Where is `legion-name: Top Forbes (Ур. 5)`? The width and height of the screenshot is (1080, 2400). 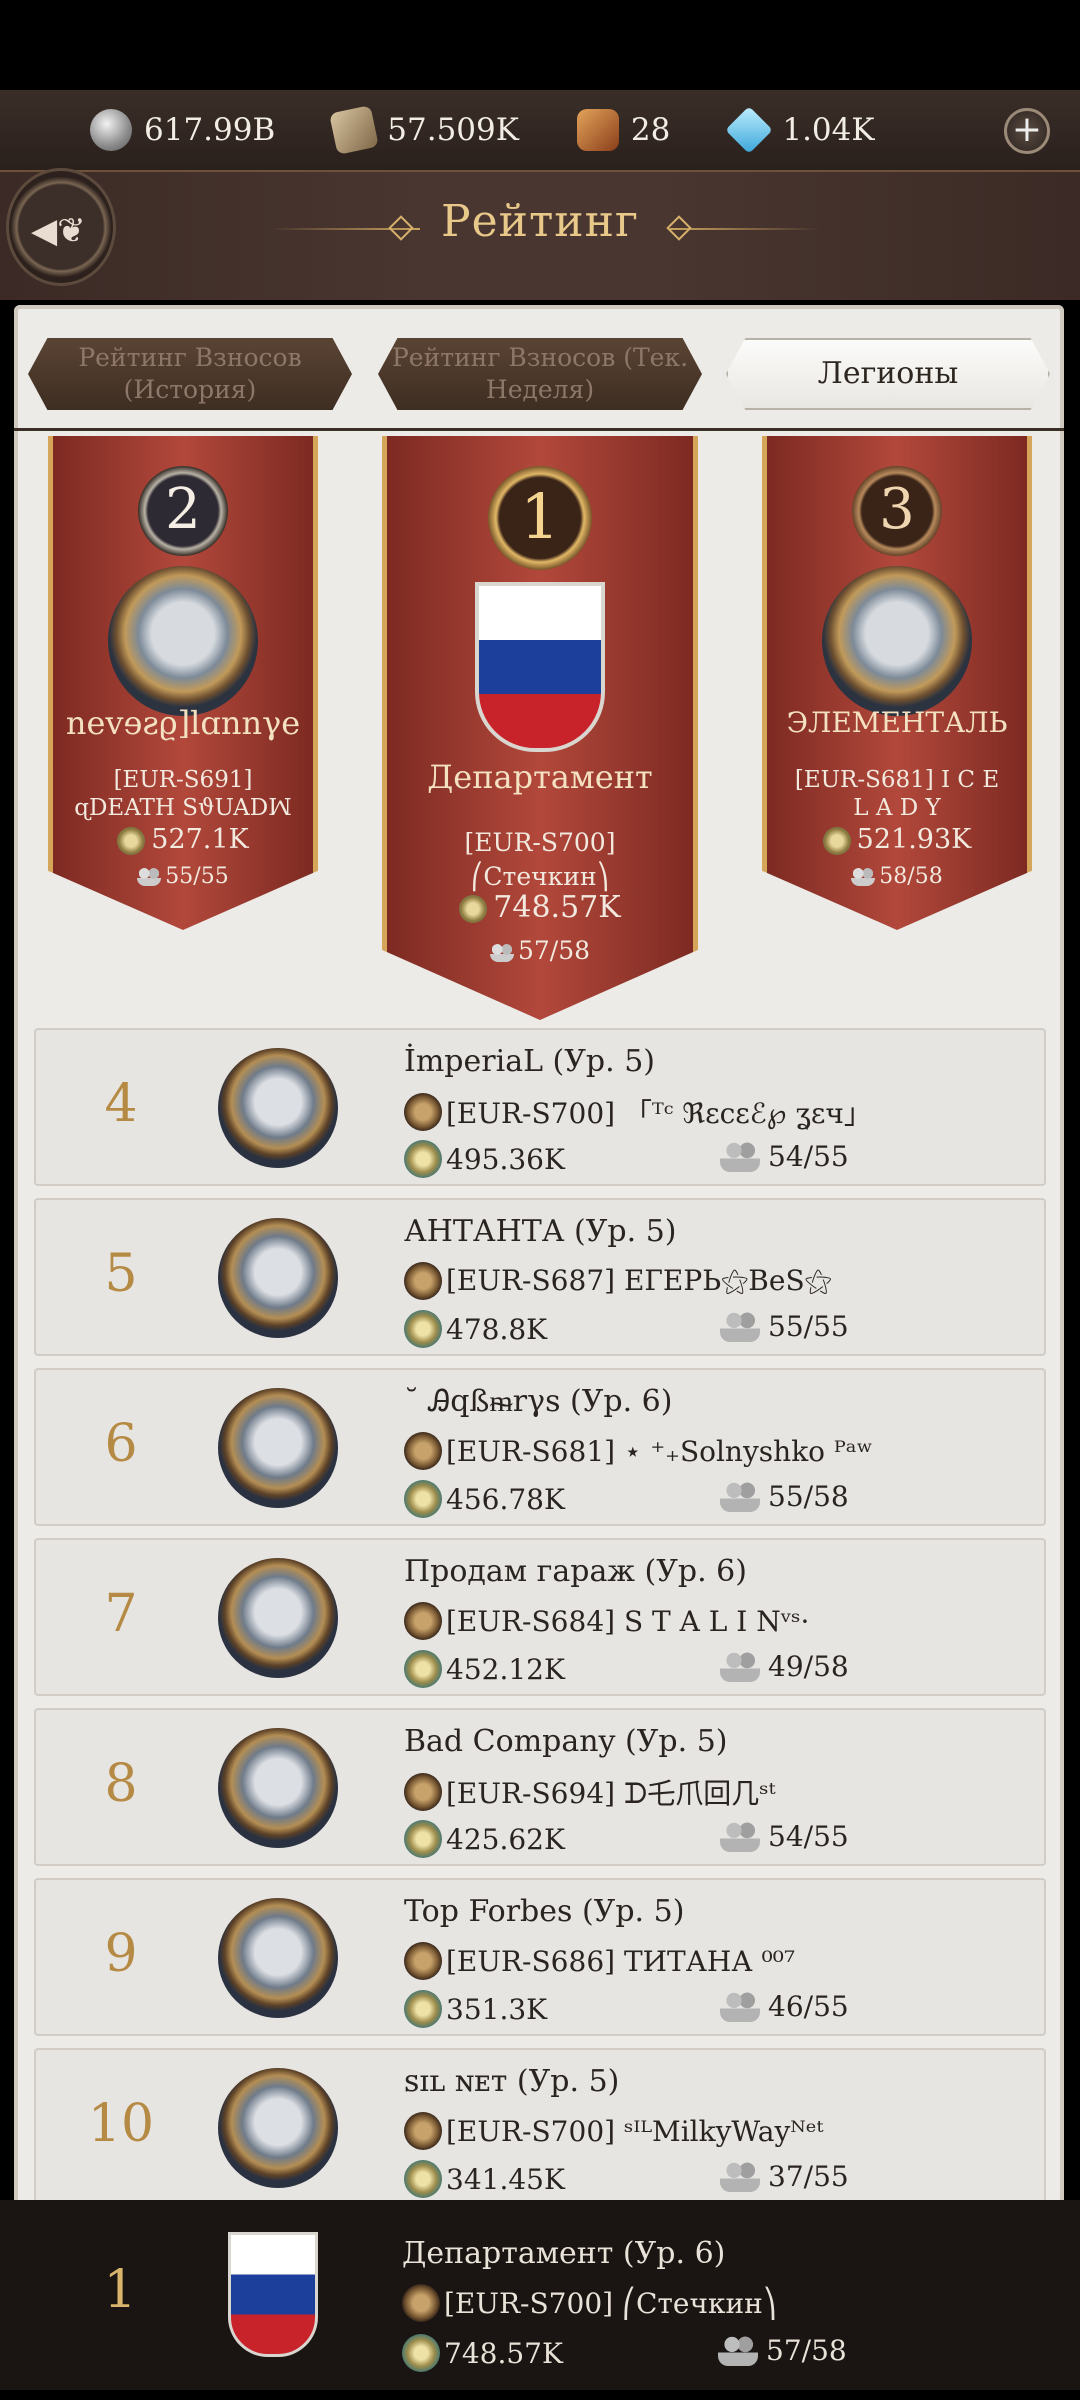
legion-name: Top Forbes (Ур. 5) is located at coordinates (544, 1911).